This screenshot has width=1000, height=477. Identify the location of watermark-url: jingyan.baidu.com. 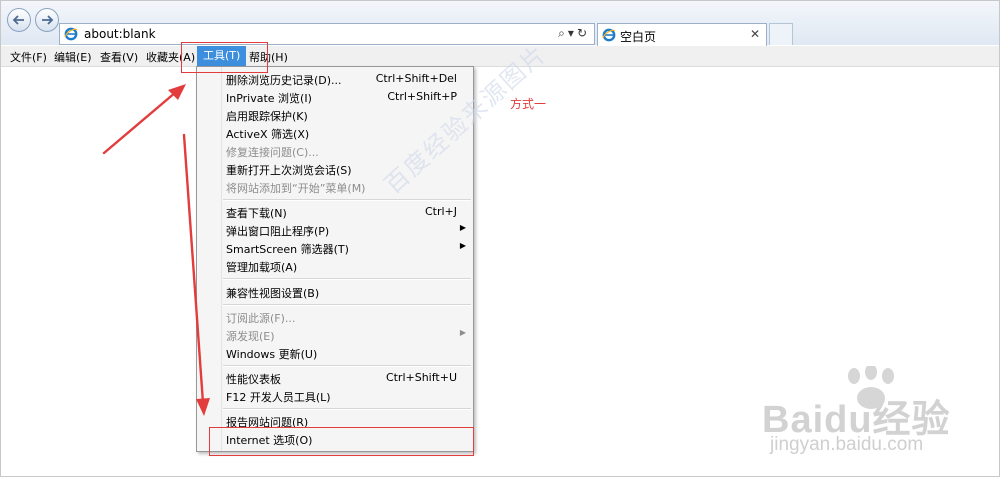
(847, 444).